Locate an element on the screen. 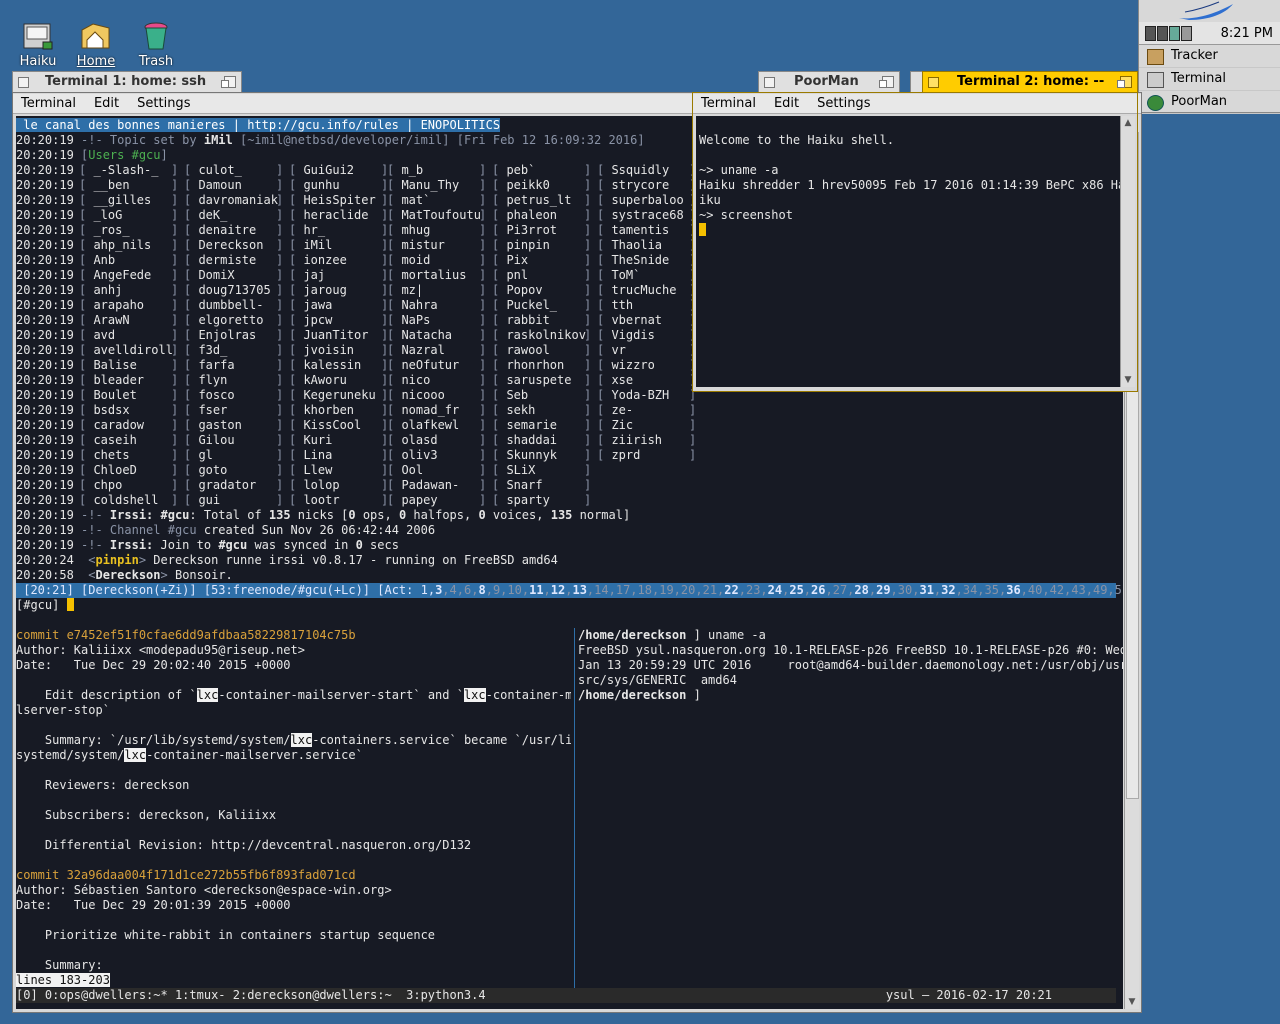 This screenshot has width=1280, height=1024. nick-entry: [ Pix is located at coordinates (510, 260).